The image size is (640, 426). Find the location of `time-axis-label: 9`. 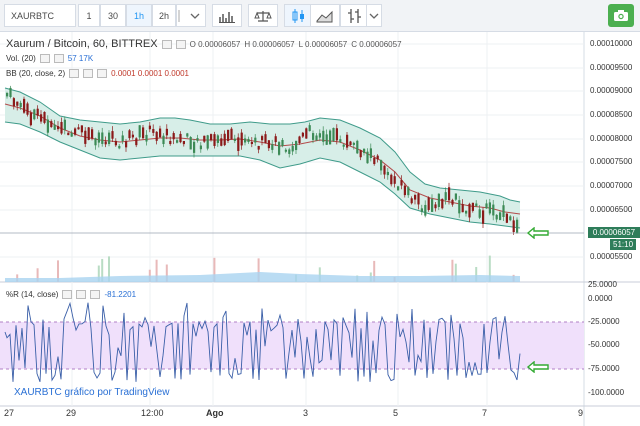

time-axis-label: 9 is located at coordinates (581, 413).